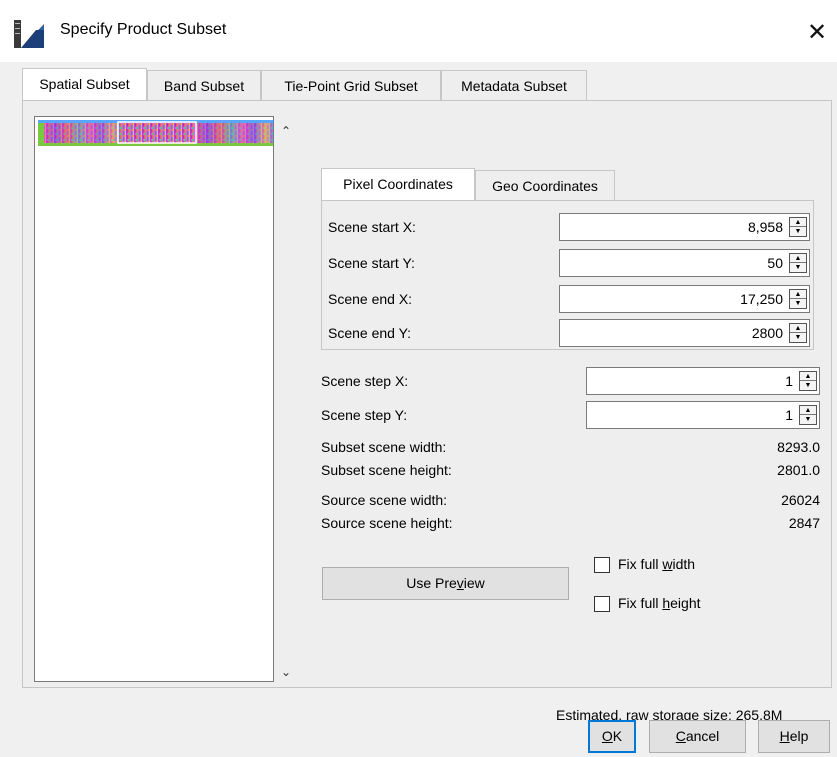 This screenshot has height=757, width=837. Describe the element at coordinates (460, 583) in the screenshot. I see `use-preview-label-b: v` at that location.